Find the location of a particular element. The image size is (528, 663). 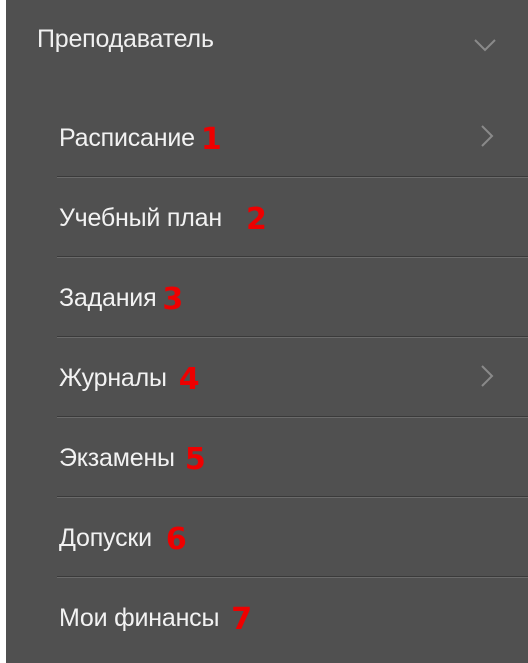

menu-item-schedule: Расписание 1 is located at coordinates (292, 137).